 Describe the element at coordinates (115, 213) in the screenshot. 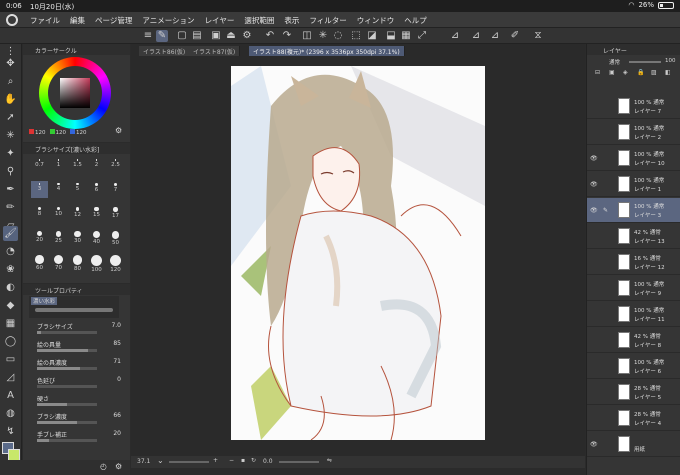

I see `brush-size-cell: 17` at that location.